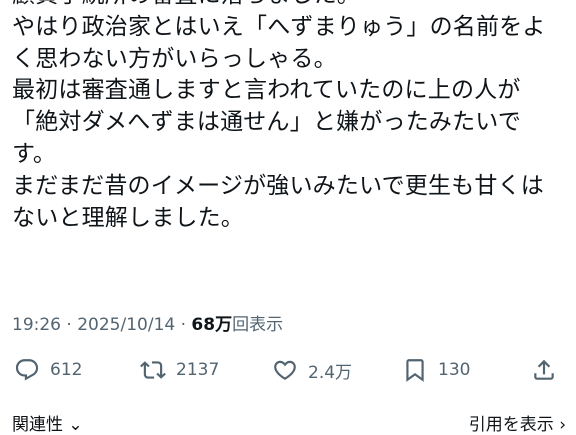 This screenshot has height=435, width=576. Describe the element at coordinates (330, 372) in the screenshot. I see `like-count: 2.4万` at that location.